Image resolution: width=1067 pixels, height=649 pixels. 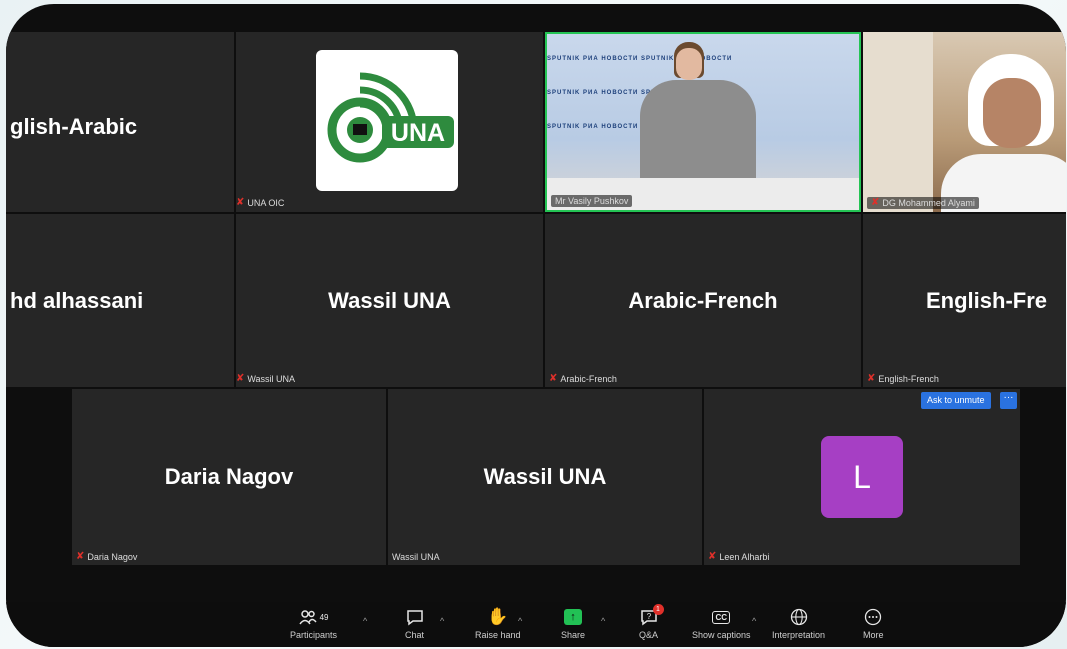 I want to click on tile-label-text: Daria Nagov, so click(x=112, y=557).